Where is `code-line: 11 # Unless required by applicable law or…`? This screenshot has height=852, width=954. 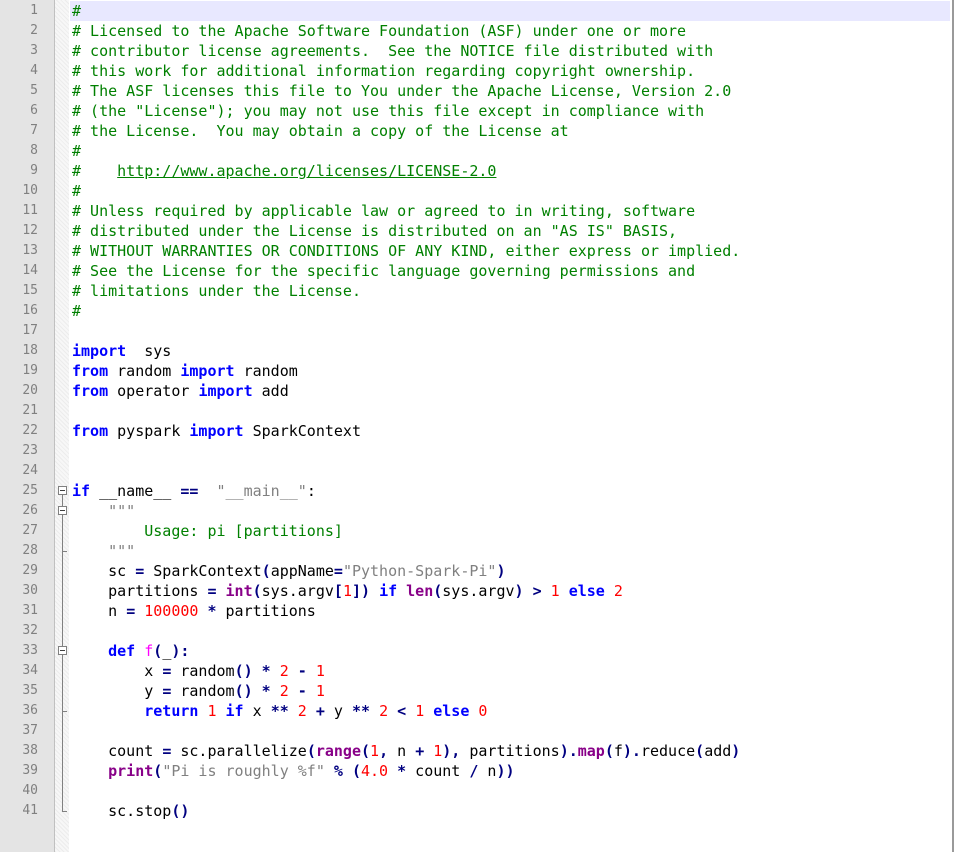 code-line: 11 # Unless required by applicable law or… is located at coordinates (477, 211).